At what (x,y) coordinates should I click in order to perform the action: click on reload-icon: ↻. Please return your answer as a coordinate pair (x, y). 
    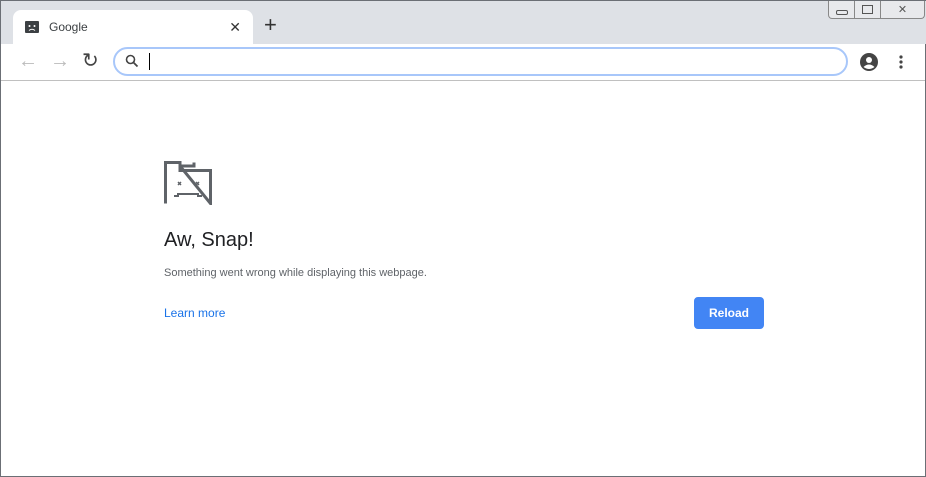
    Looking at the image, I should click on (90, 61).